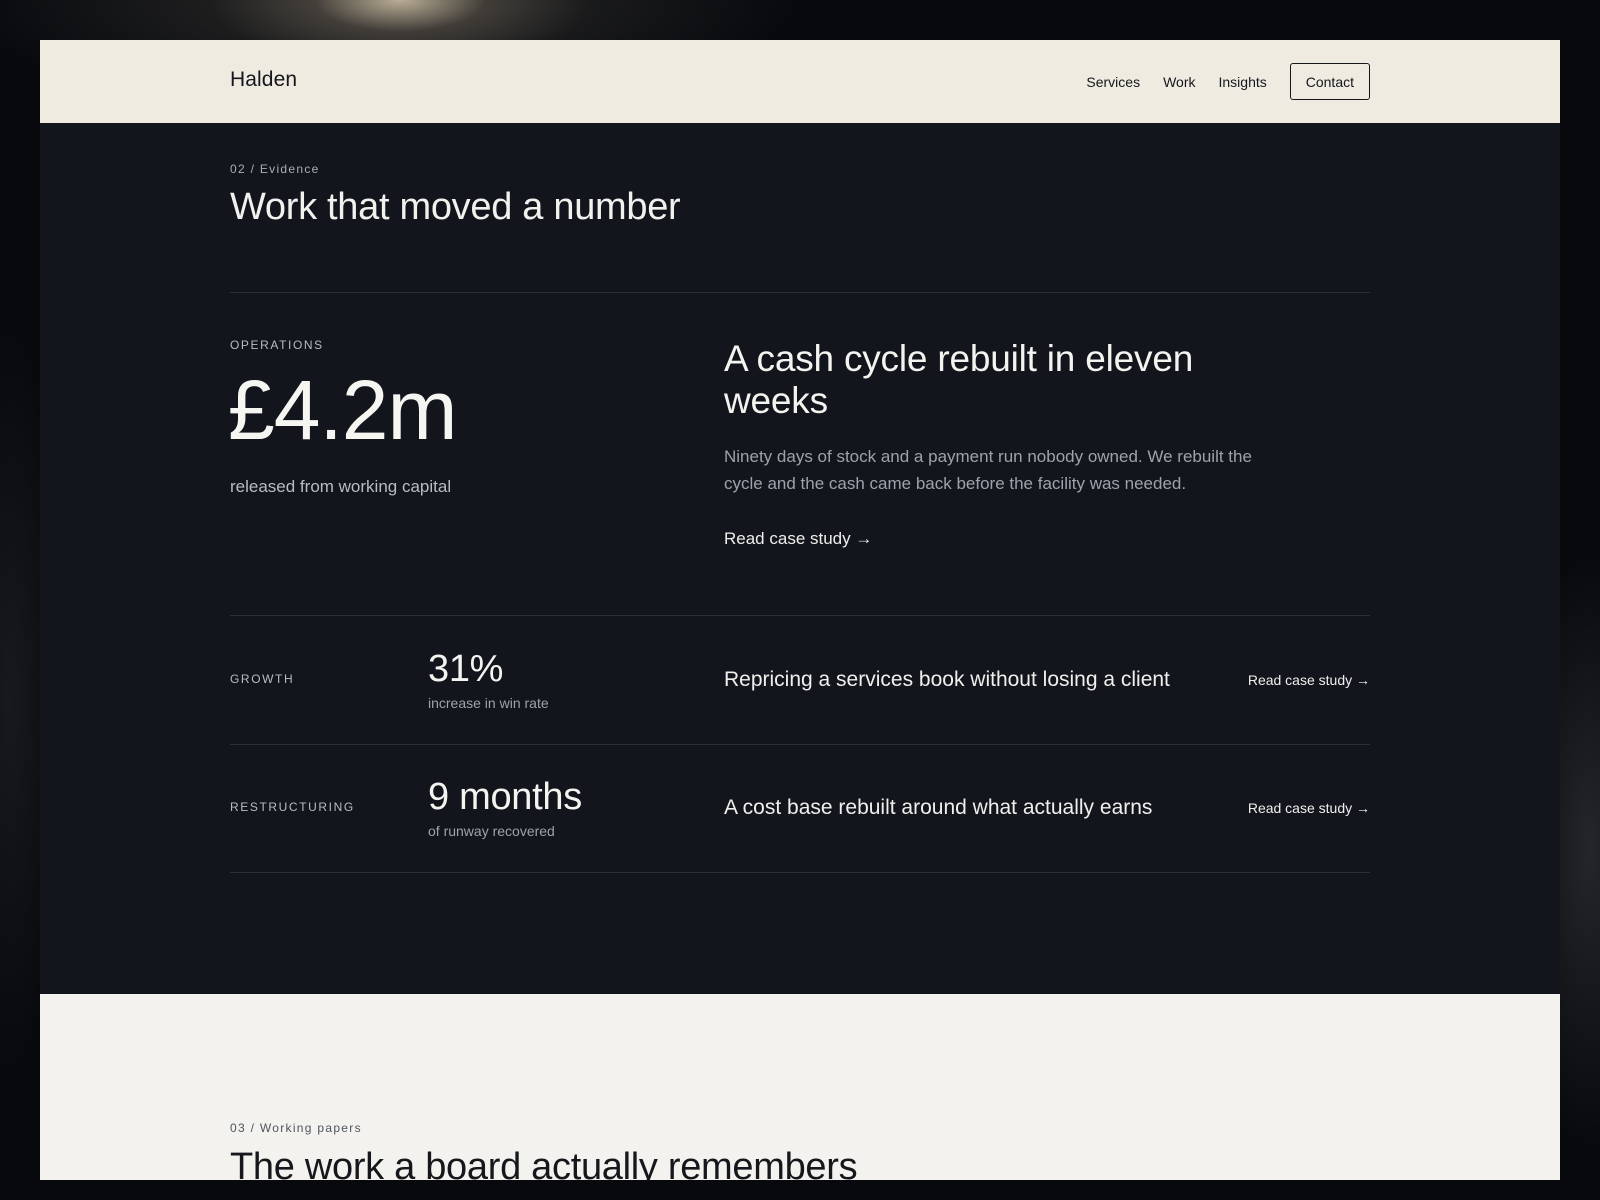 This screenshot has width=1600, height=1200. Describe the element at coordinates (505, 797) in the screenshot. I see `case-row-metric: 9 months` at that location.